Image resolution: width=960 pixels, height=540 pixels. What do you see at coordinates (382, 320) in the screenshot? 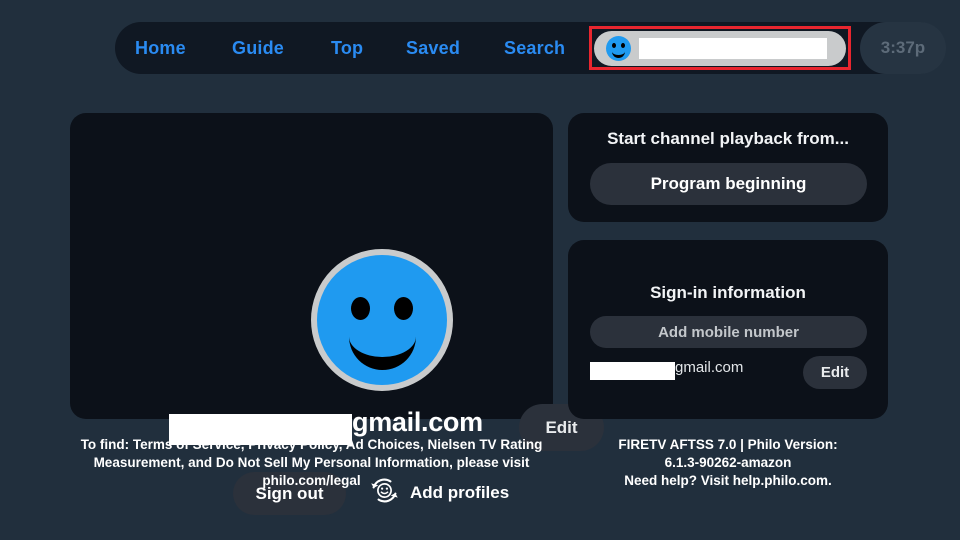
I see `profile-avatar-smiley-face-icon` at bounding box center [382, 320].